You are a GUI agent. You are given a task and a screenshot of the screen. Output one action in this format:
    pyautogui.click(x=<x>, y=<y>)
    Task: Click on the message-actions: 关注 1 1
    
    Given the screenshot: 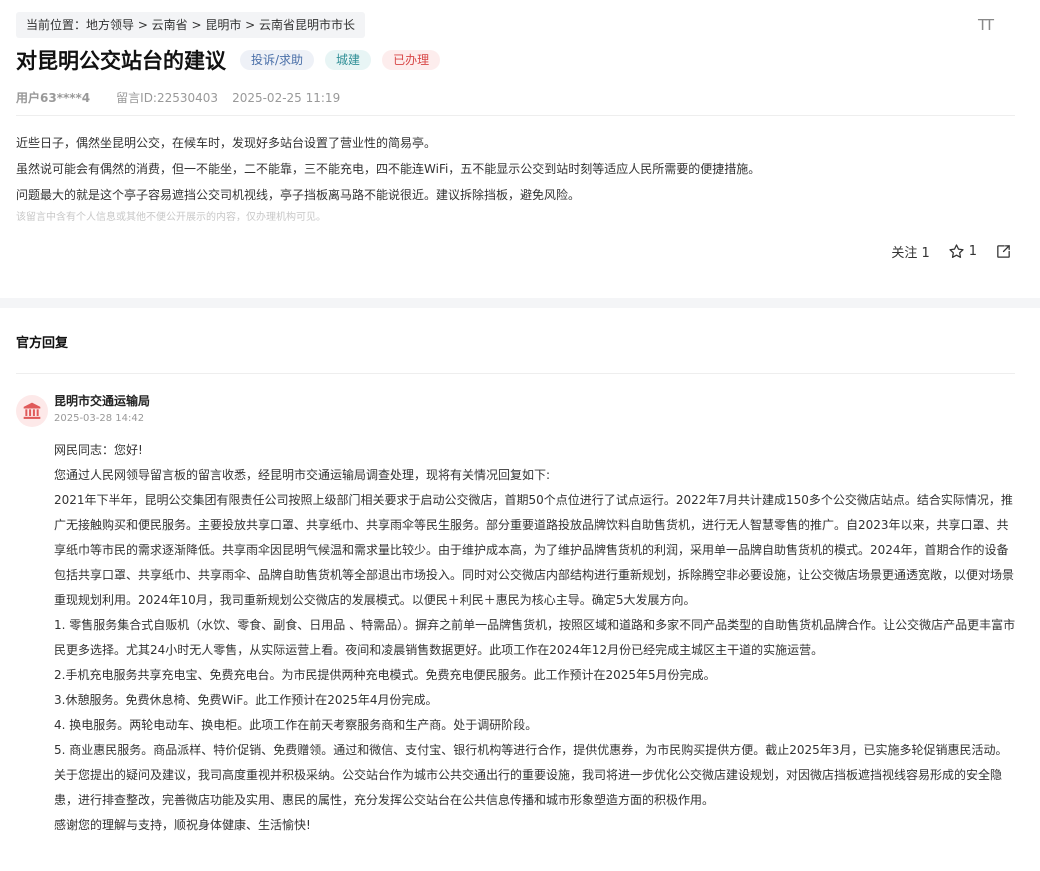 What is the action you would take?
    pyautogui.click(x=944, y=251)
    